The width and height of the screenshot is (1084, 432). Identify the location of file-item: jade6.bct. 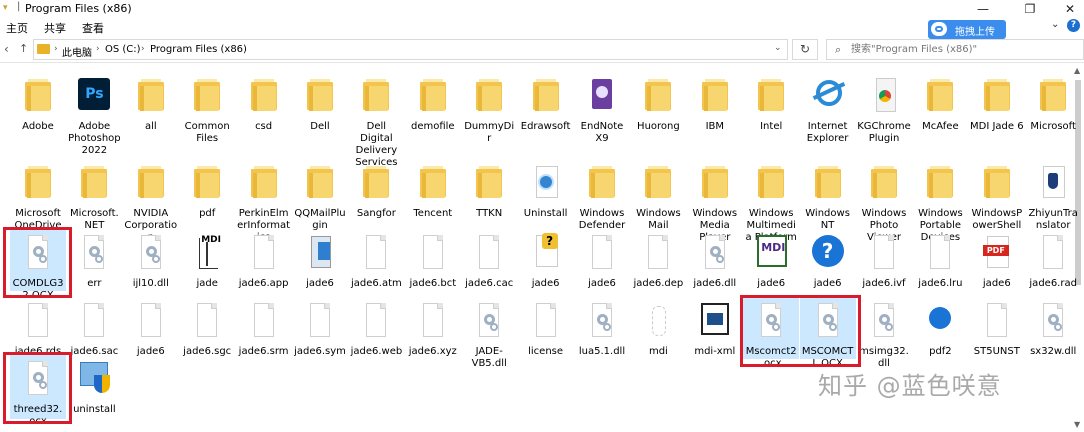
(433, 258).